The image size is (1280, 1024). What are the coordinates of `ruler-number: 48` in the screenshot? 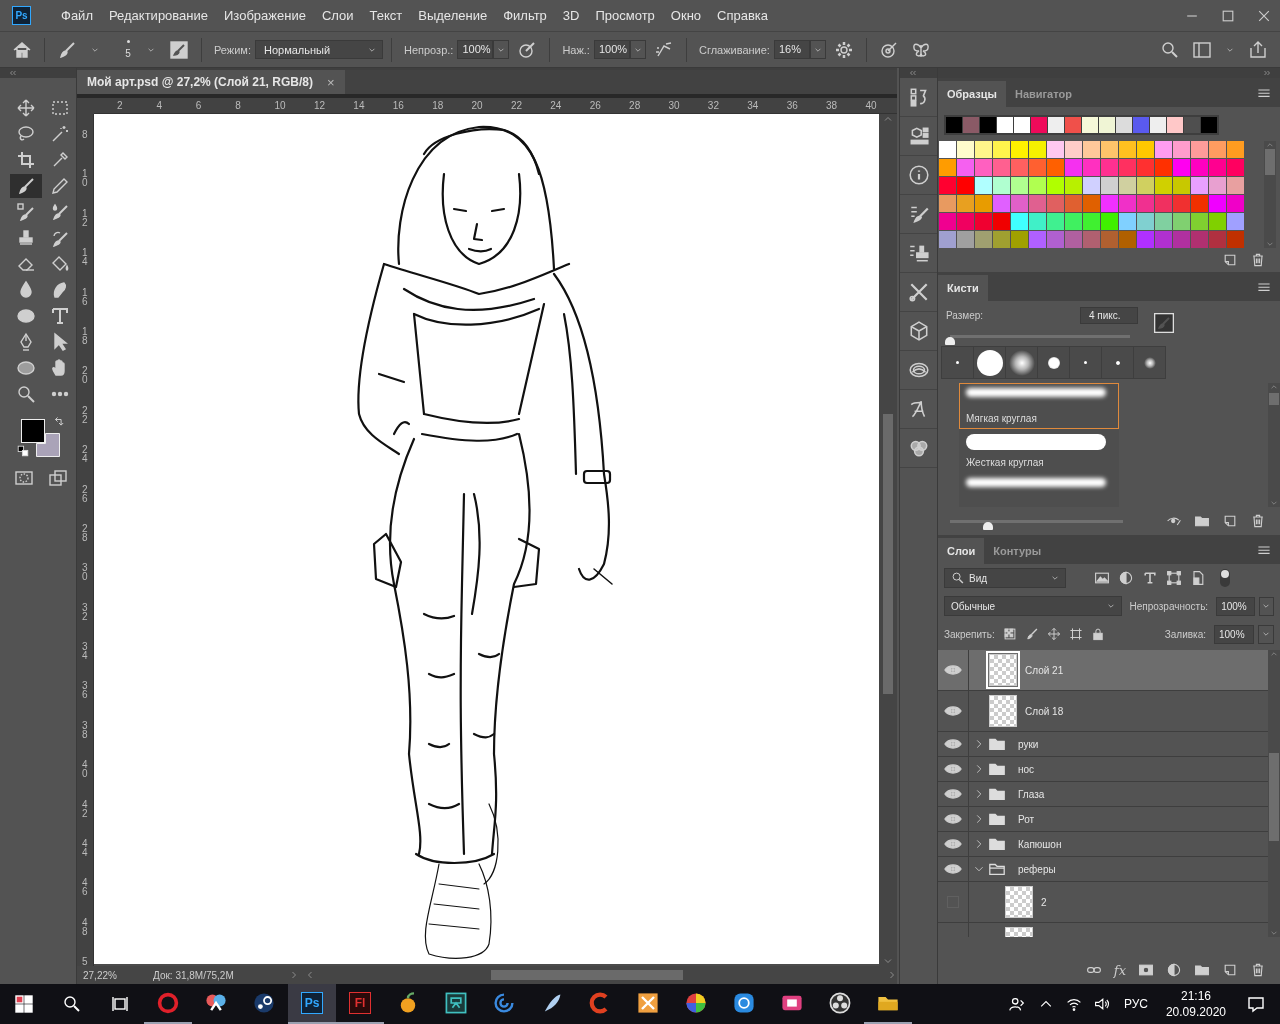 It's located at (85, 928).